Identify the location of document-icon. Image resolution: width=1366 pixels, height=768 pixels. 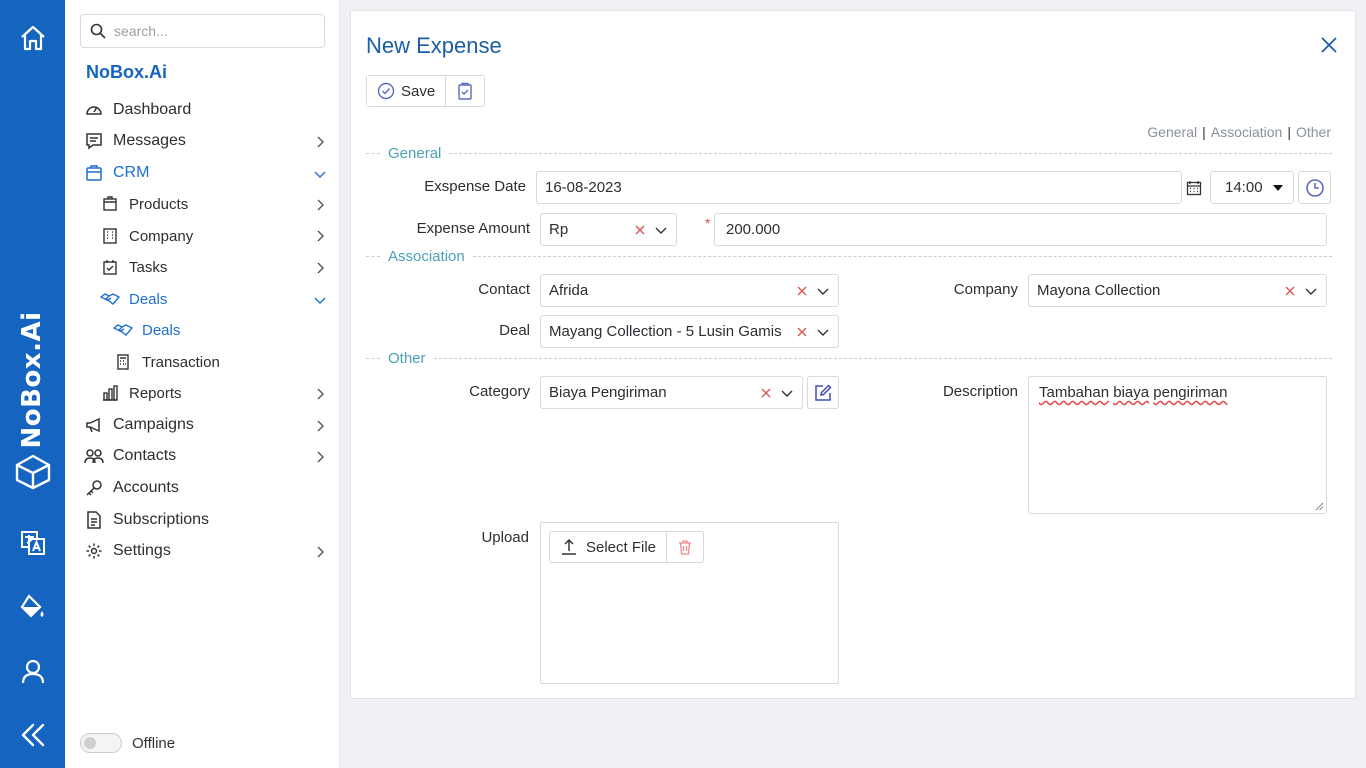
(94, 520).